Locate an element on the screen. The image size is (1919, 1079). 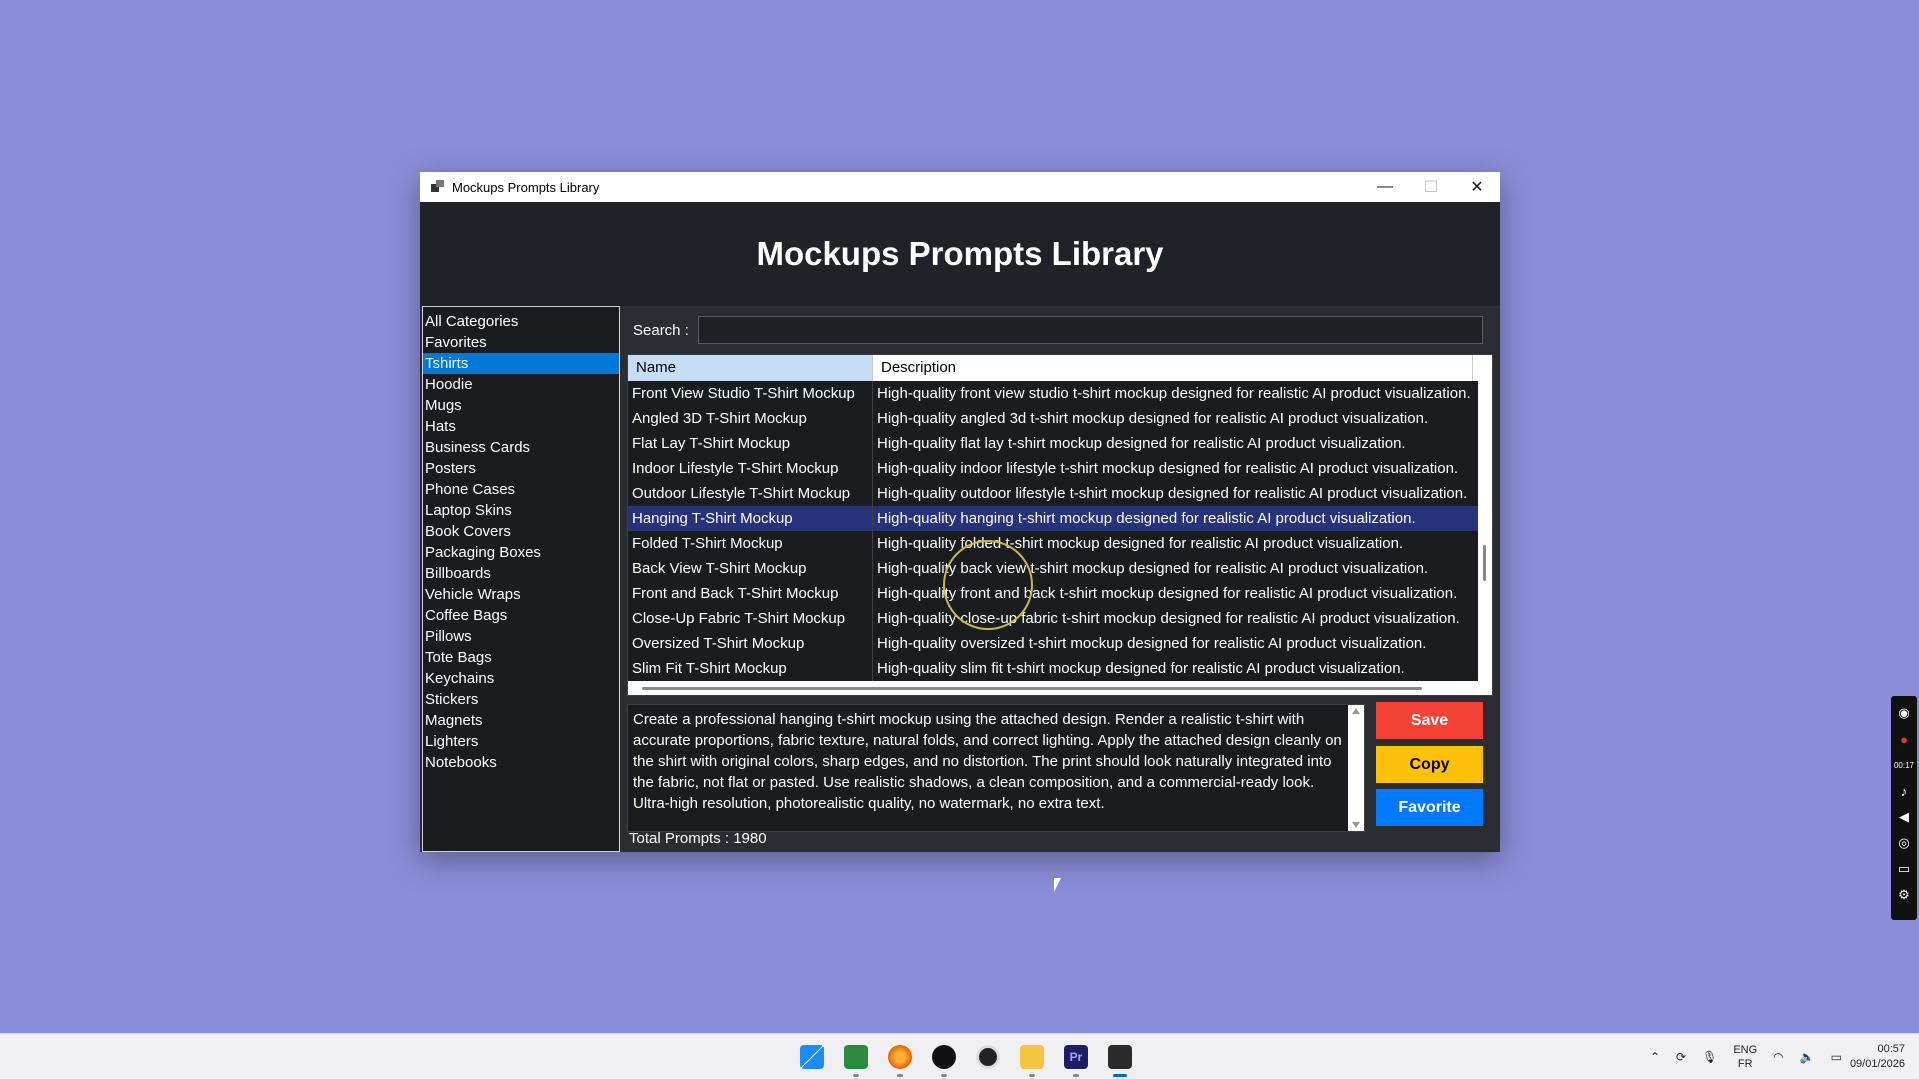
category-item: Billboards is located at coordinates (521, 573).